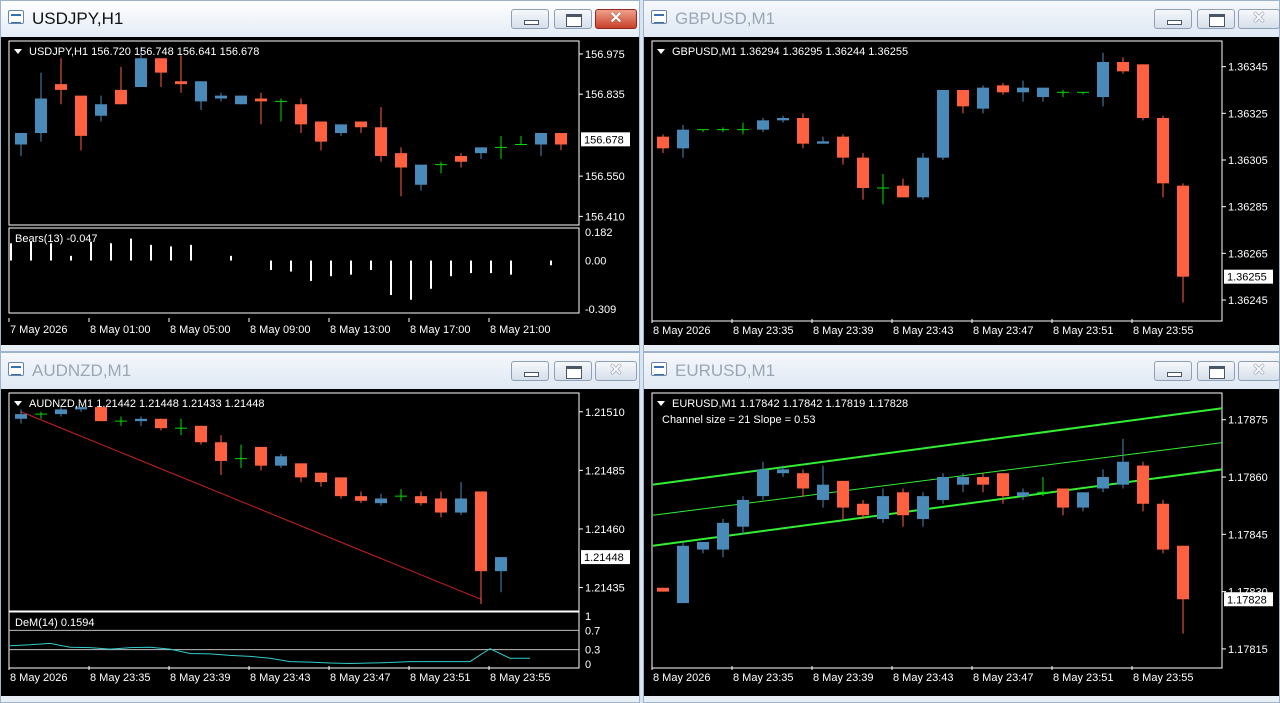 This screenshot has width=1280, height=703. I want to click on indicator-label: Bears(13) -0.047, so click(56, 239).